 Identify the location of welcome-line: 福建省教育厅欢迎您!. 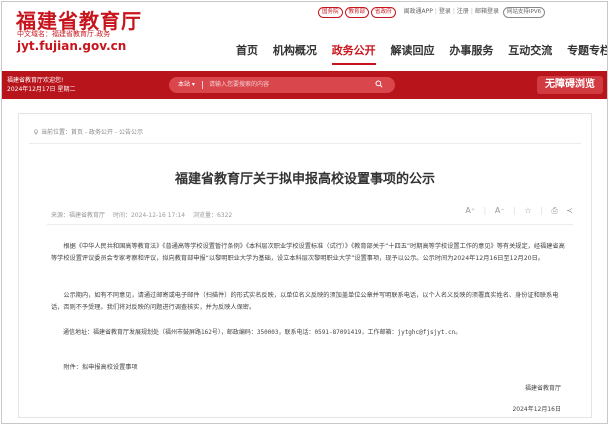
(35, 80).